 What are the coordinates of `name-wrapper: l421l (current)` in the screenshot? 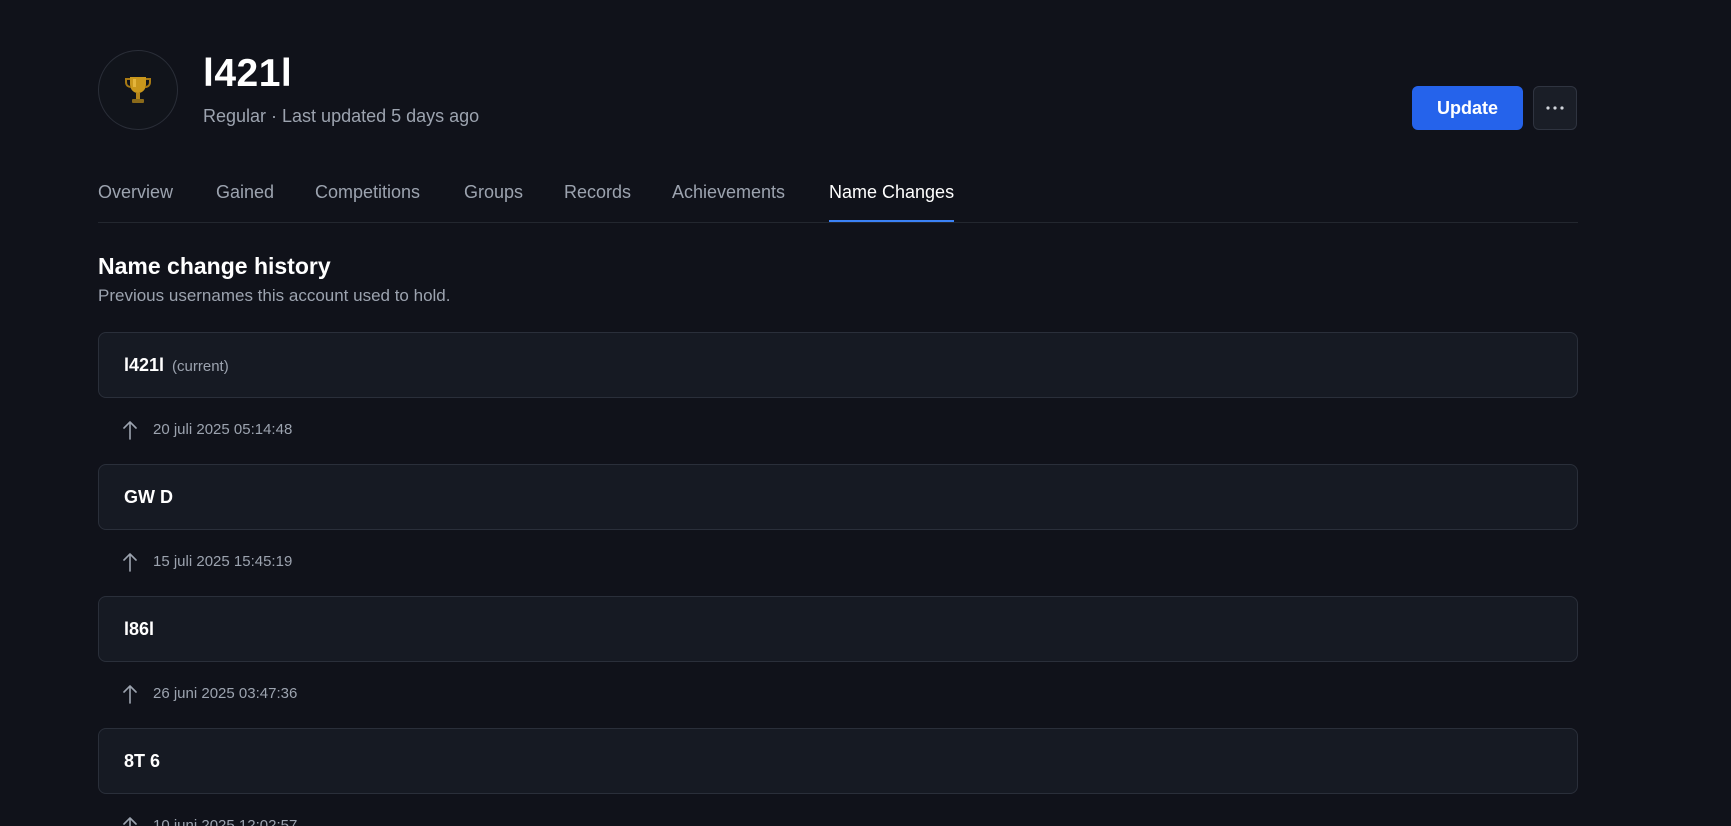 It's located at (176, 365).